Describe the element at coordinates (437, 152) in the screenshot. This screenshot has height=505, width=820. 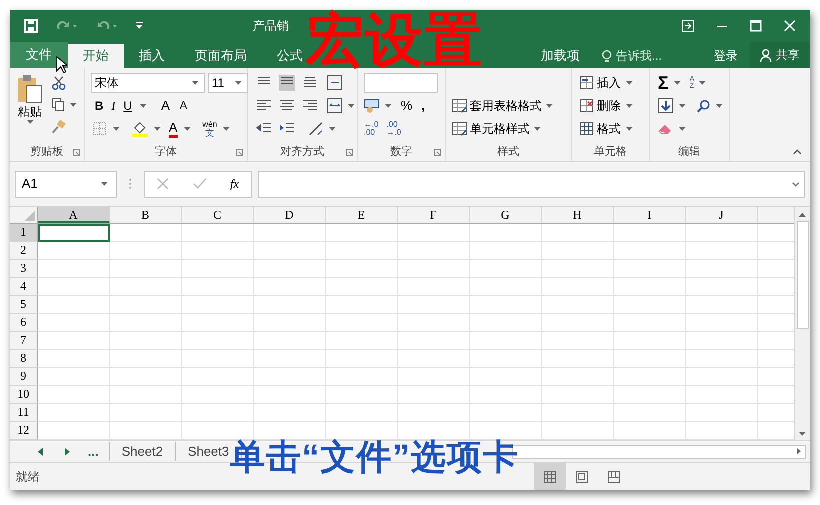
I see `dialog-launcher-icon` at that location.